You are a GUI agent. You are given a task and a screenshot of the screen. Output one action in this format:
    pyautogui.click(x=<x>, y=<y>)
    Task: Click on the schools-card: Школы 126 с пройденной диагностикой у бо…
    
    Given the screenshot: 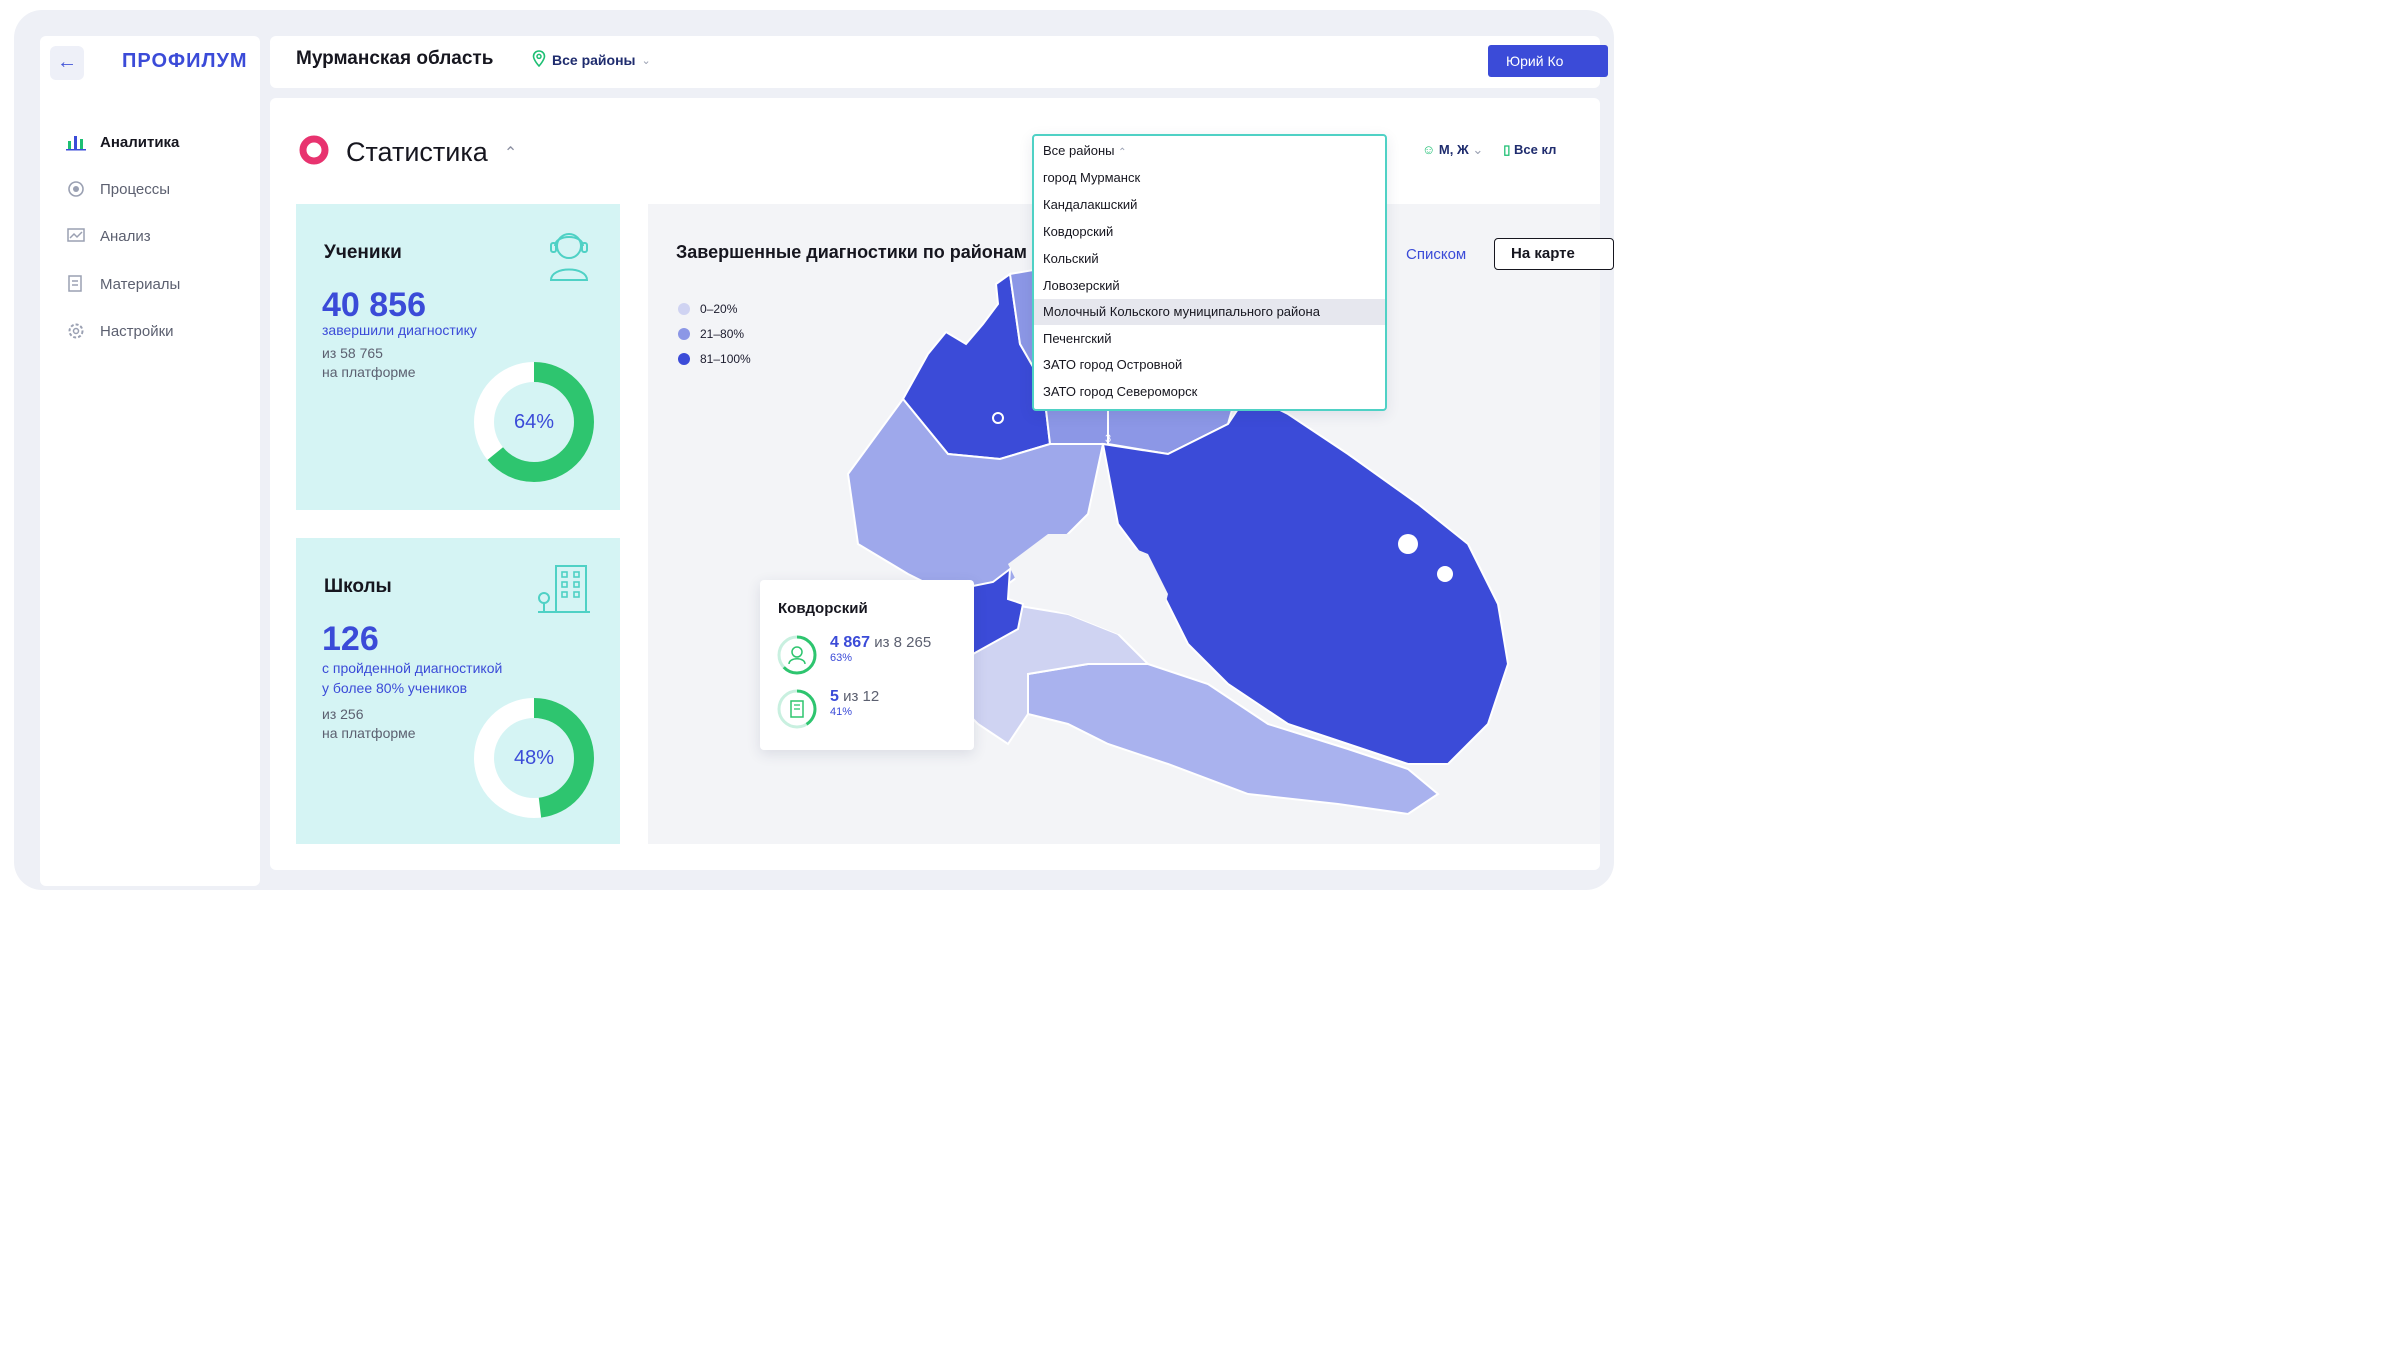 What is the action you would take?
    pyautogui.click(x=458, y=691)
    